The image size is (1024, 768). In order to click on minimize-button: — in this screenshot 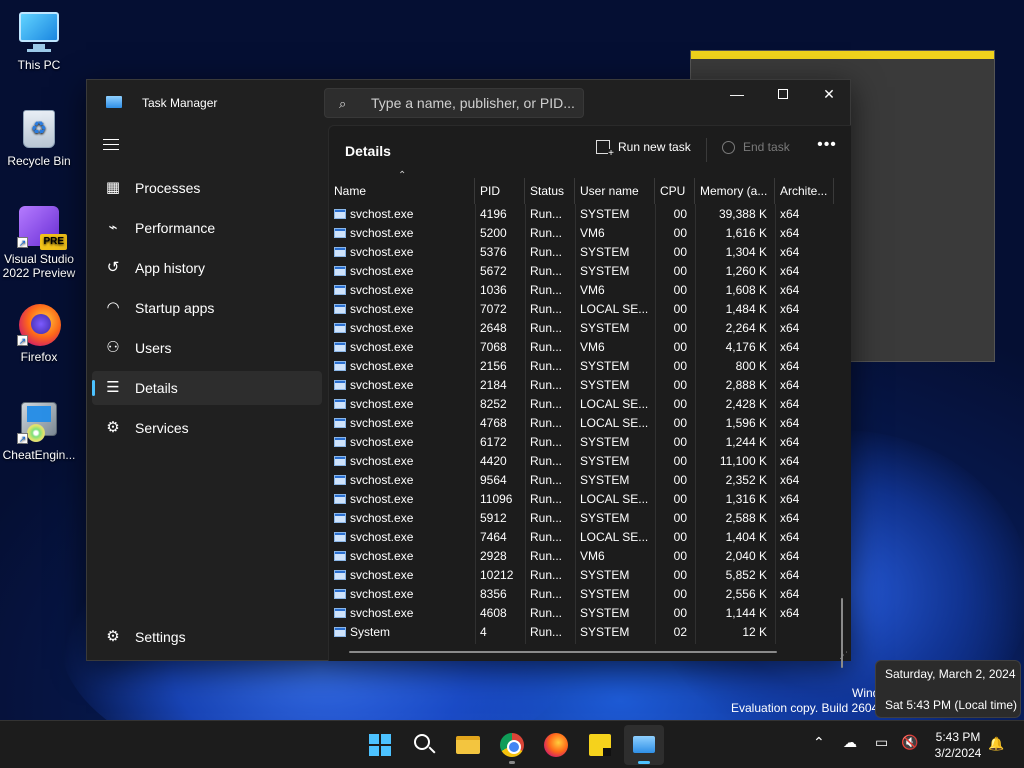, I will do `click(737, 95)`.